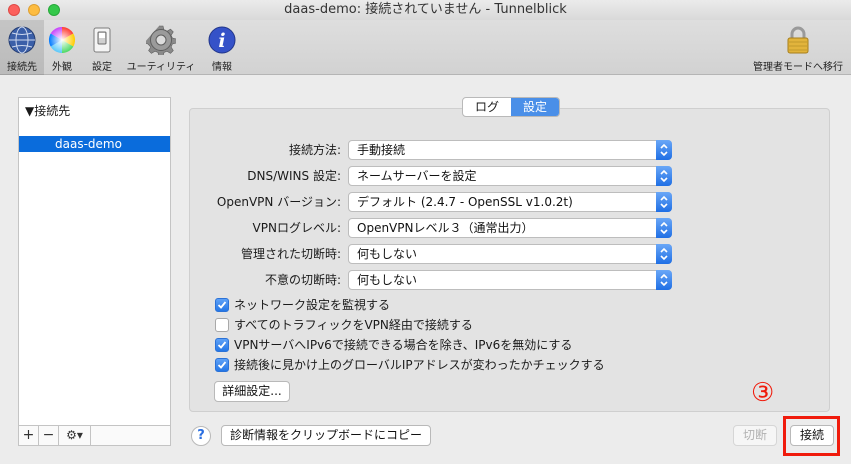 Image resolution: width=851 pixels, height=464 pixels. What do you see at coordinates (222, 325) in the screenshot?
I see `checkbox-unchecked-icon` at bounding box center [222, 325].